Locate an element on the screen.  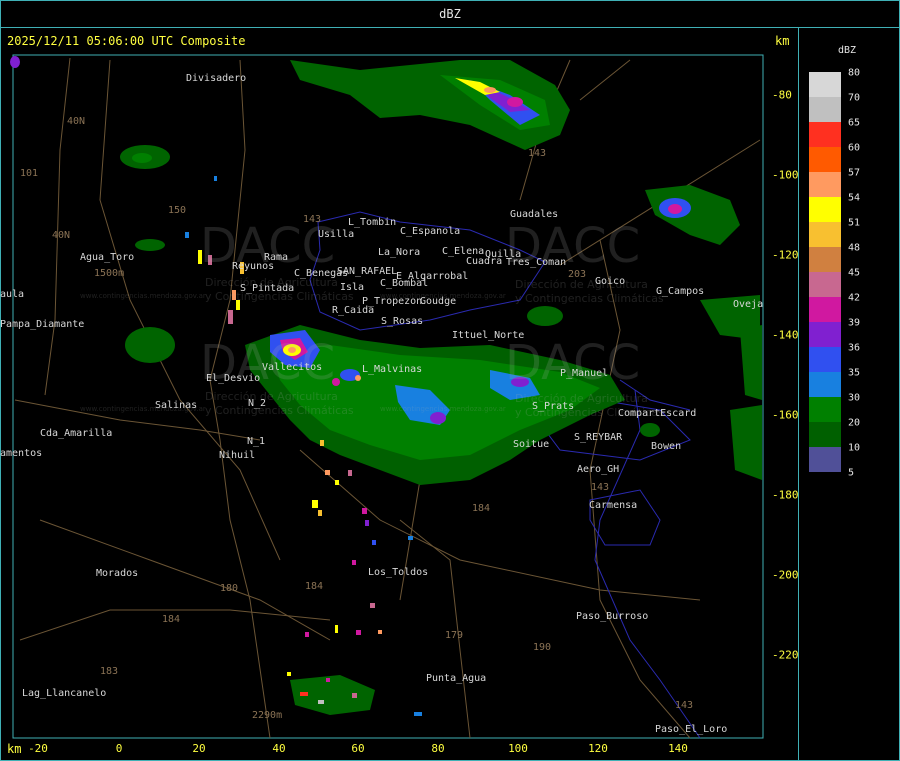
place-label: aula is located at coordinates (12, 294).